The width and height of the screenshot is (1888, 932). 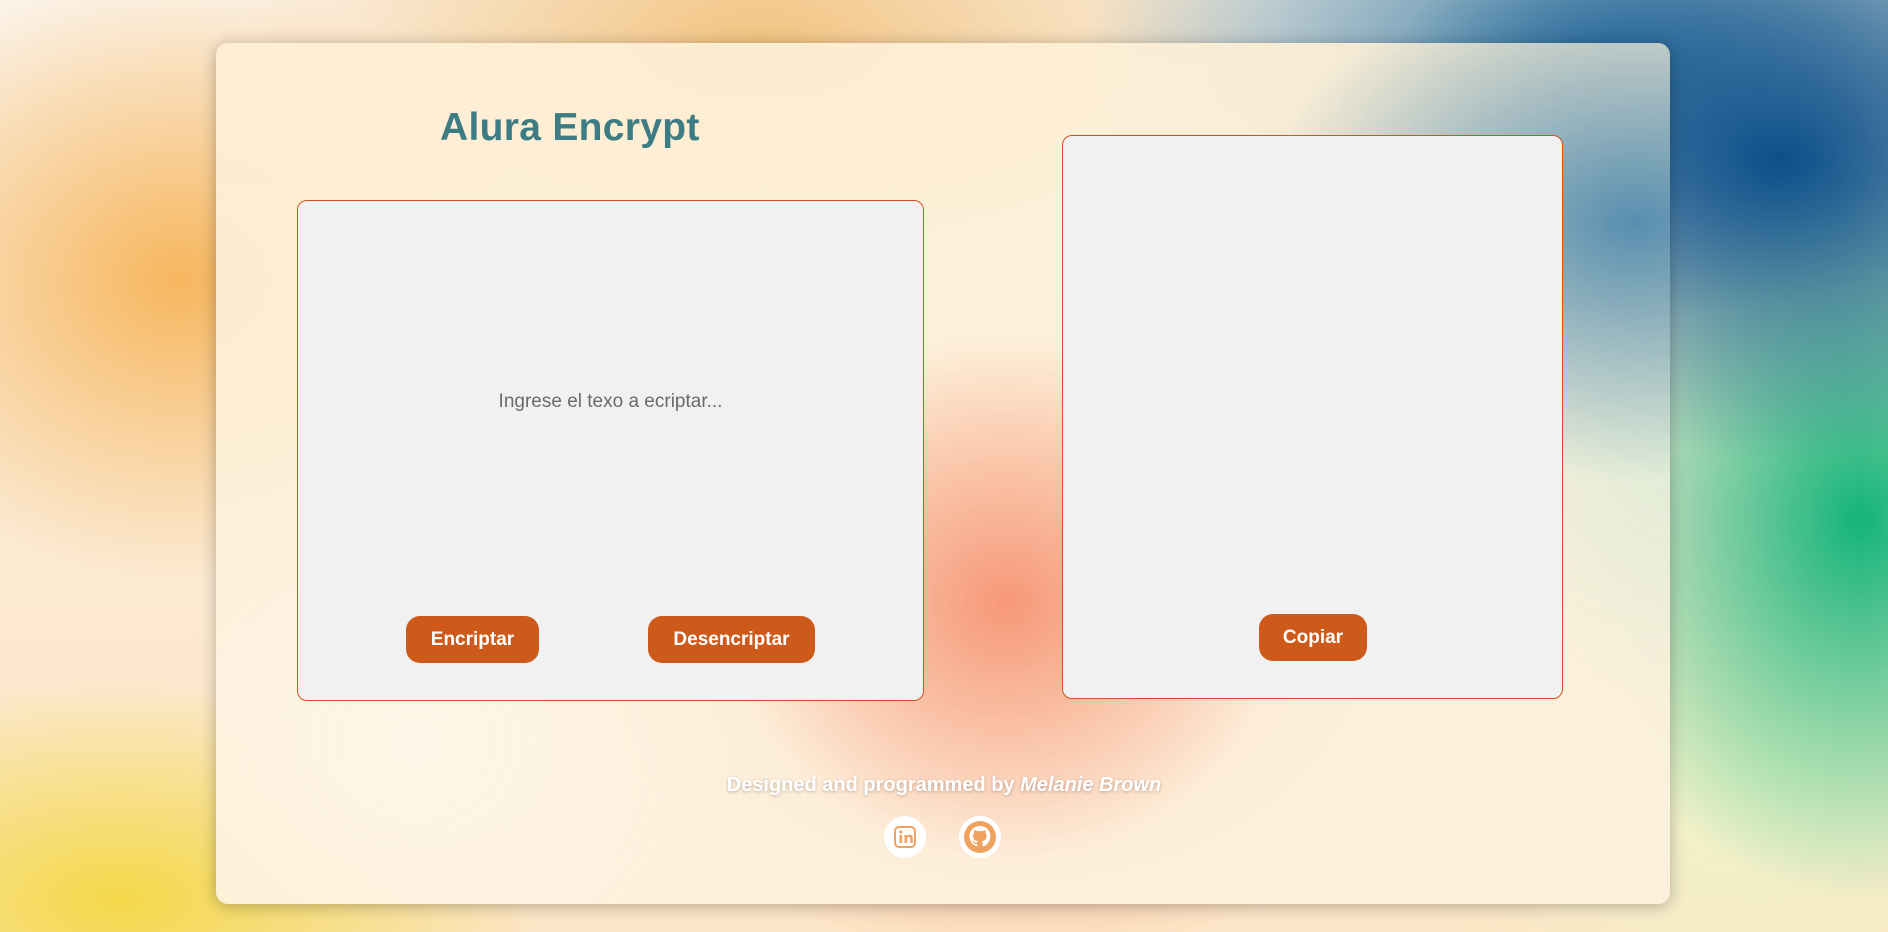 What do you see at coordinates (472, 639) in the screenshot?
I see `encrypt-button: Encriptar` at bounding box center [472, 639].